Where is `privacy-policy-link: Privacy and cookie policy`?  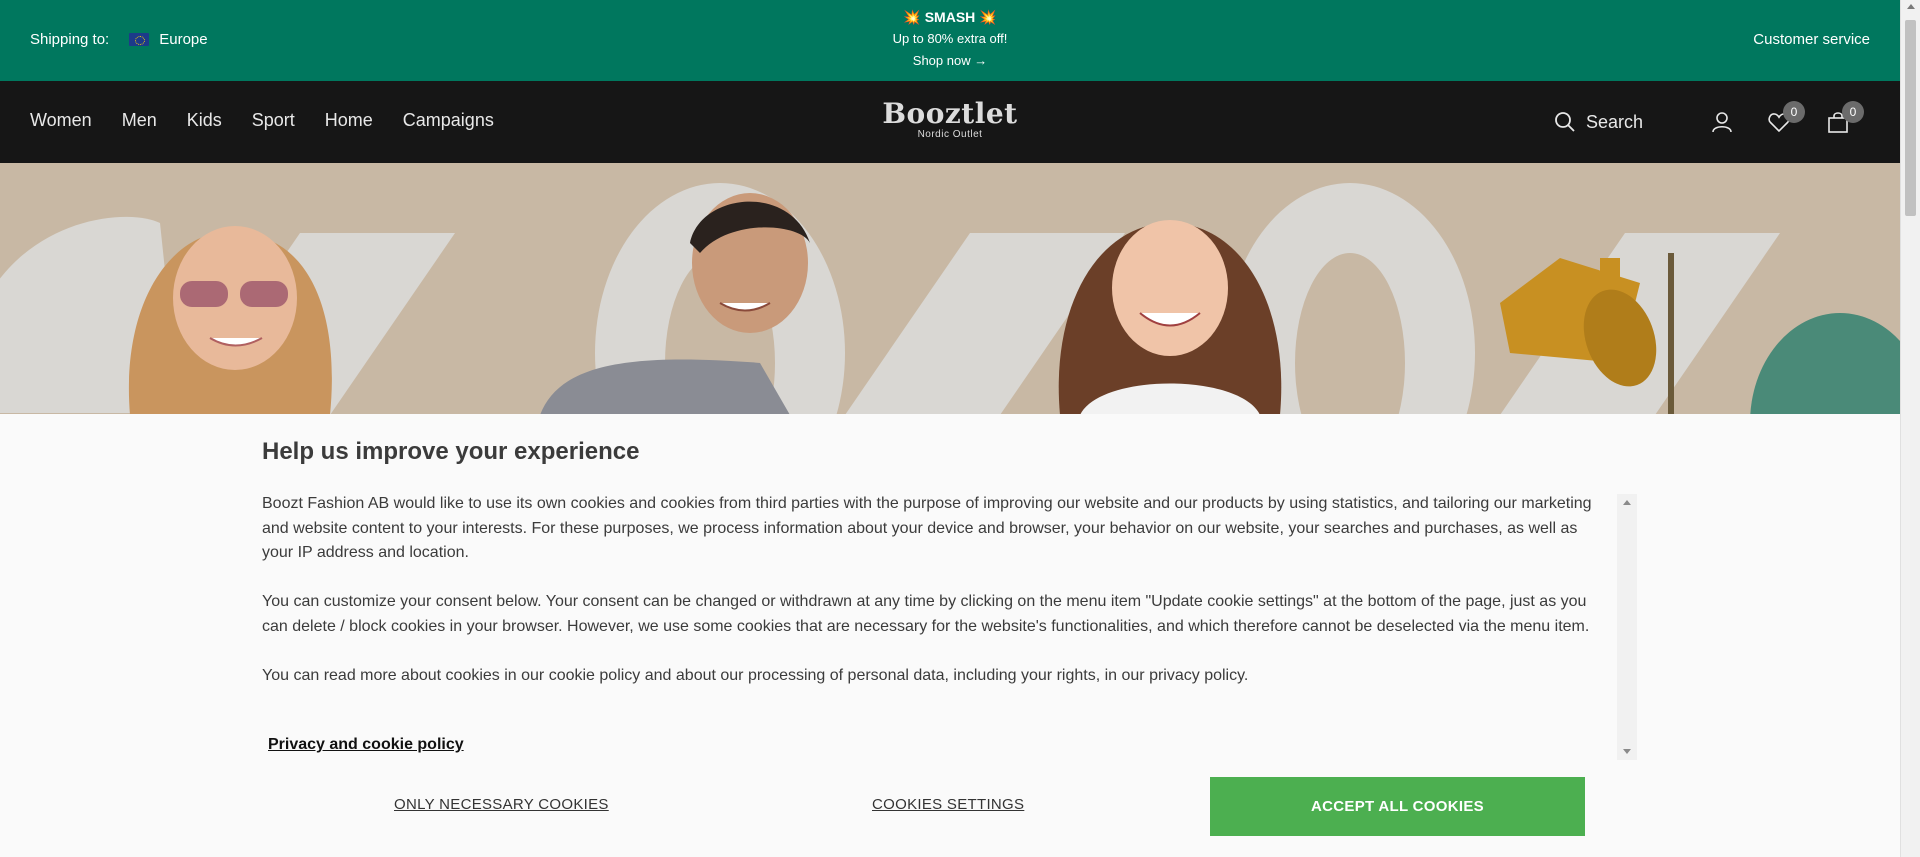
privacy-policy-link: Privacy and cookie policy is located at coordinates (366, 745).